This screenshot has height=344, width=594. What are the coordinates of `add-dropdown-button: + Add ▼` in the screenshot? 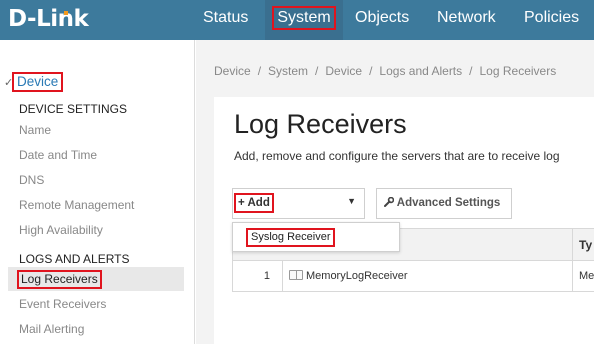 It's located at (298, 203).